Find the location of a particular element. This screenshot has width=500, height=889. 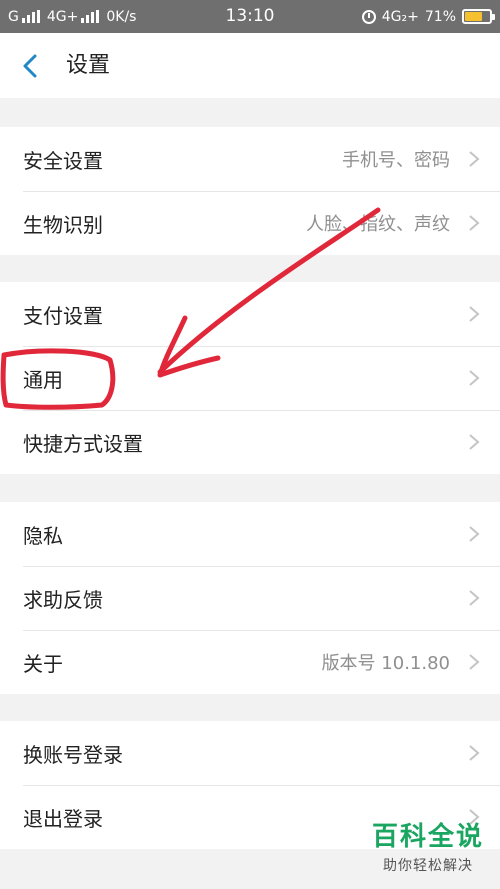

row-privacy: 隐私 is located at coordinates (250, 534).